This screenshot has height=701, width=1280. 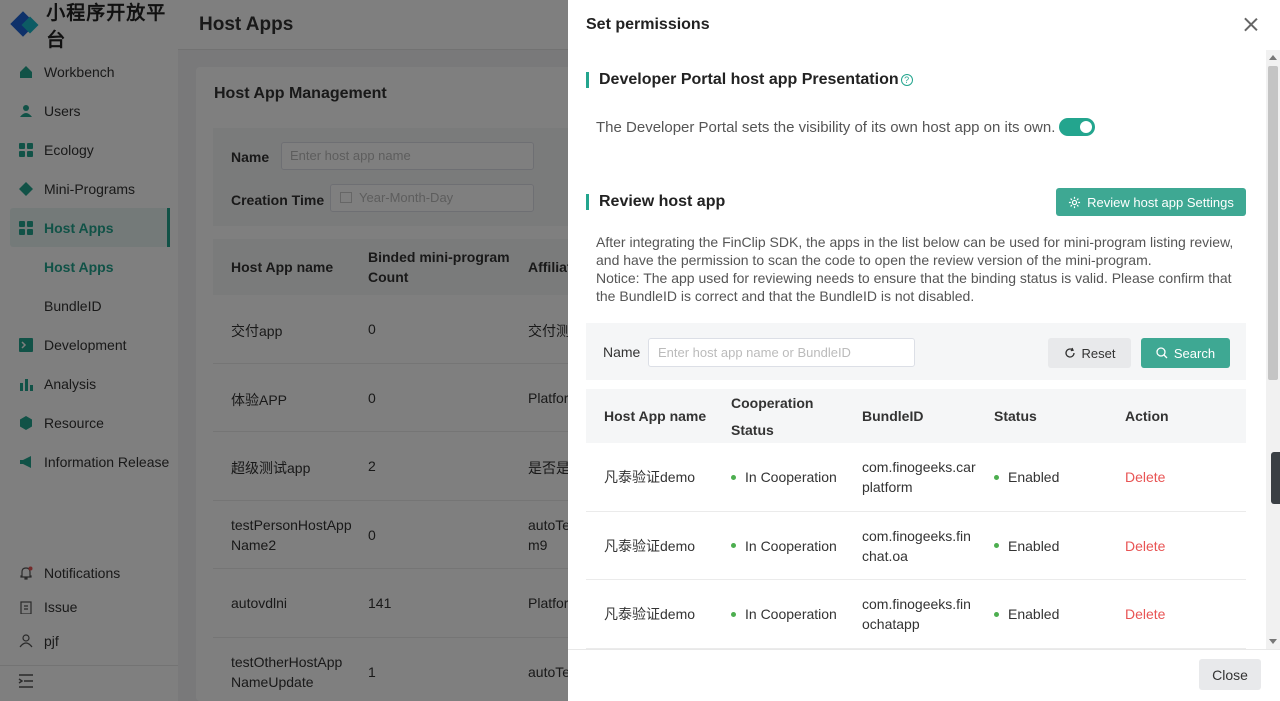 What do you see at coordinates (772, 416) in the screenshot?
I see `column-header-cooperation-status: Cooperation Status` at bounding box center [772, 416].